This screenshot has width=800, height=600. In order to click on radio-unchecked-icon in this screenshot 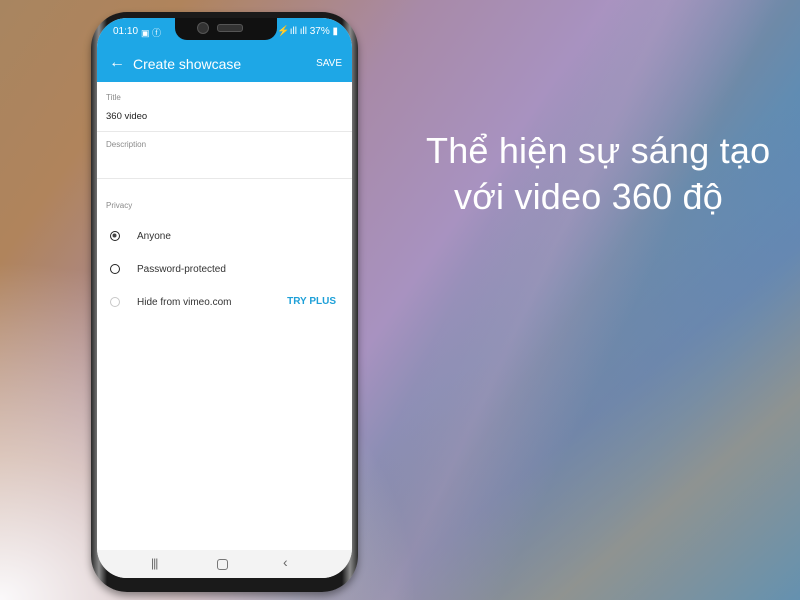, I will do `click(115, 269)`.